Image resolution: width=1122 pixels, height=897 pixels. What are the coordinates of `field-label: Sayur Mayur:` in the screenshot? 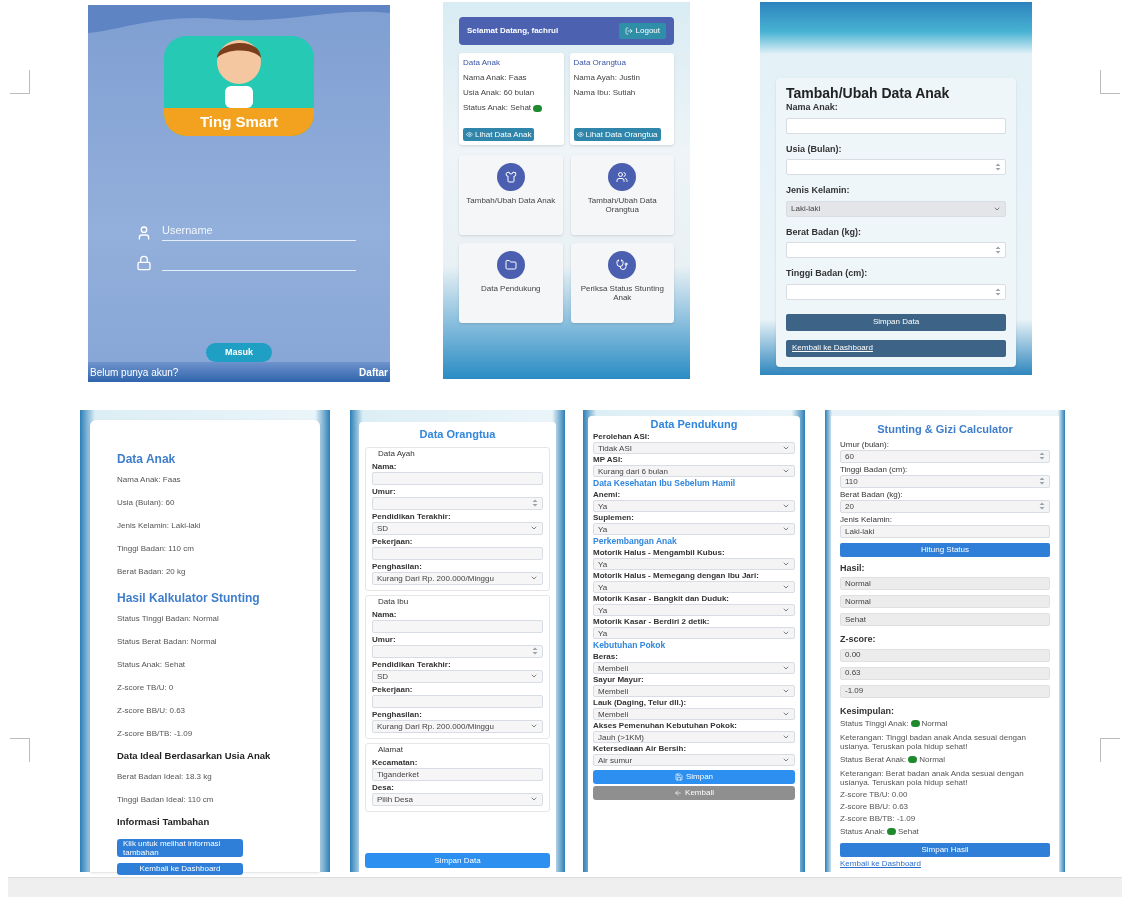 It's located at (619, 679).